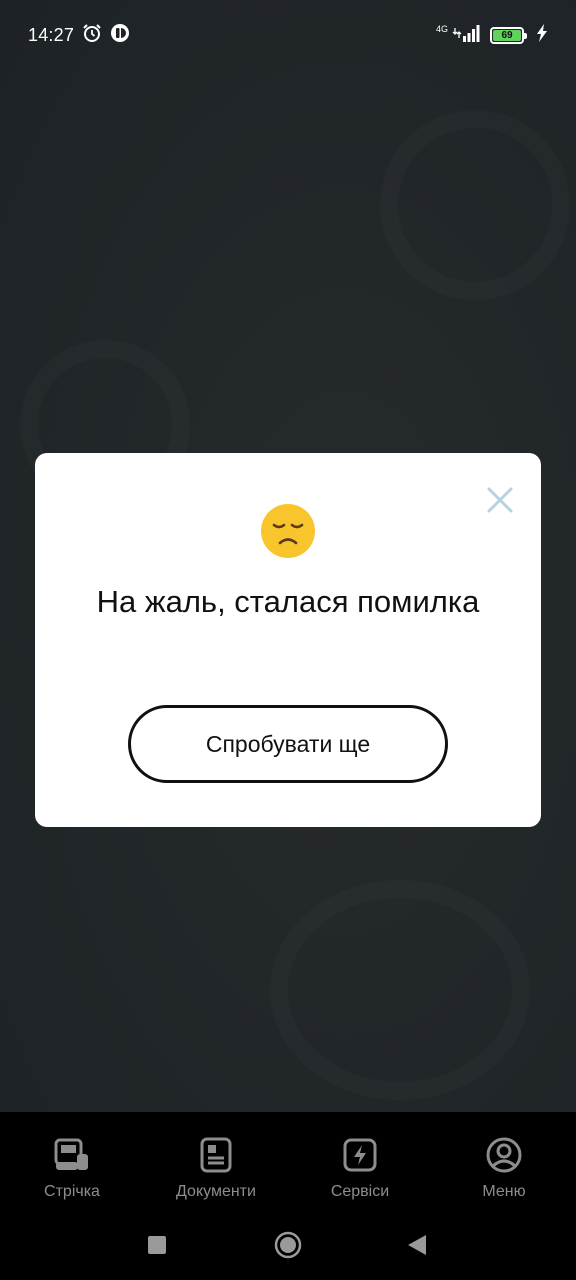  I want to click on sad-face-emoji, so click(288, 533).